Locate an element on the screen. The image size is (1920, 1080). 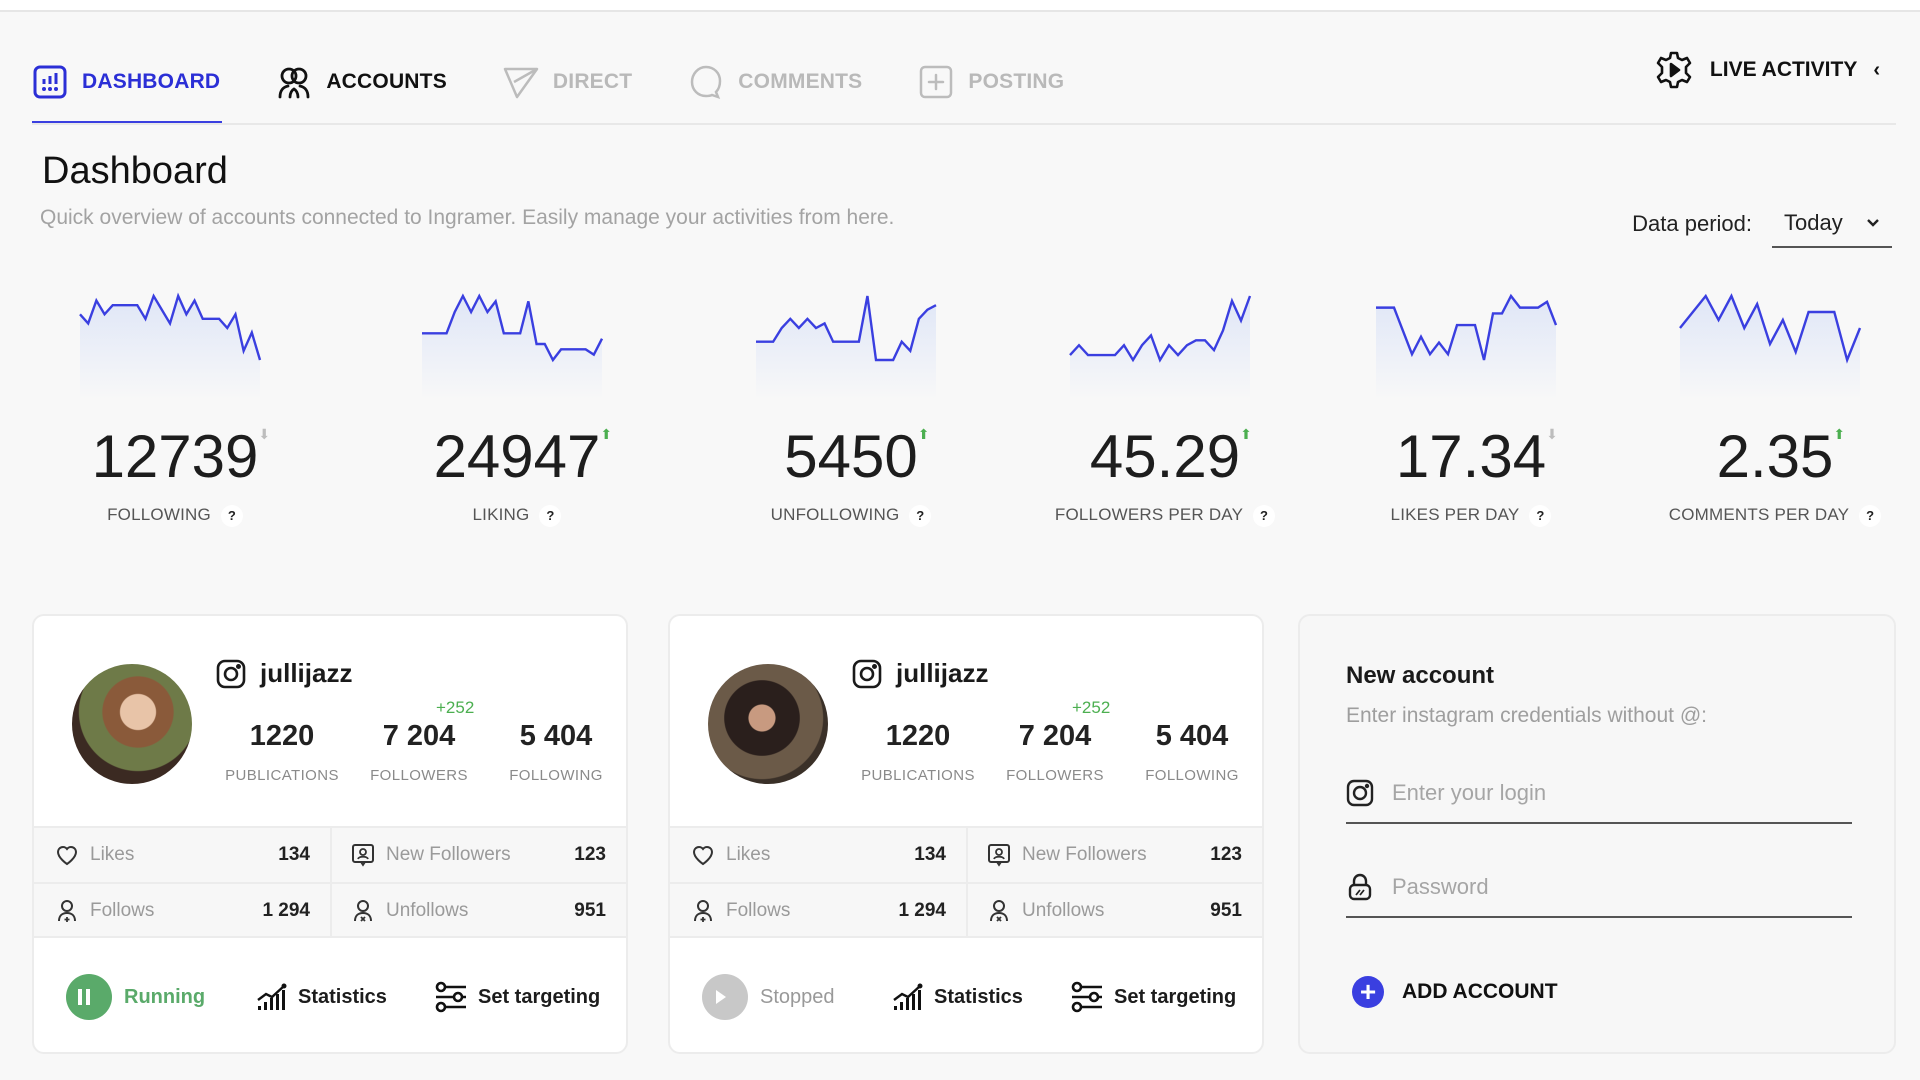
data-period-select: Today is located at coordinates (1832, 224).